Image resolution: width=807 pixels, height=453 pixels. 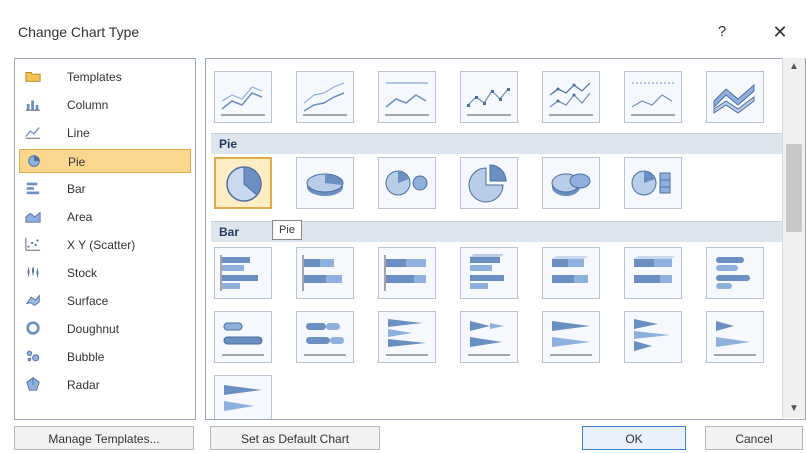 What do you see at coordinates (403, 24) in the screenshot?
I see `title-bar: Change Chart Type ? ✕` at bounding box center [403, 24].